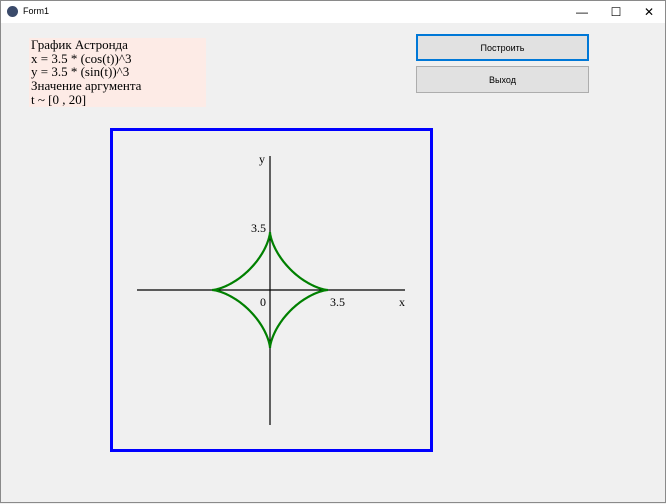 The width and height of the screenshot is (666, 504). I want to click on y-tick-label: 3.5, so click(258, 228).